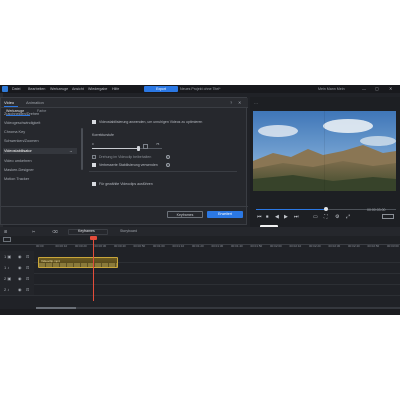  Describe the element at coordinates (296, 217) in the screenshot. I see `next-frame-icon: ⏭` at that location.